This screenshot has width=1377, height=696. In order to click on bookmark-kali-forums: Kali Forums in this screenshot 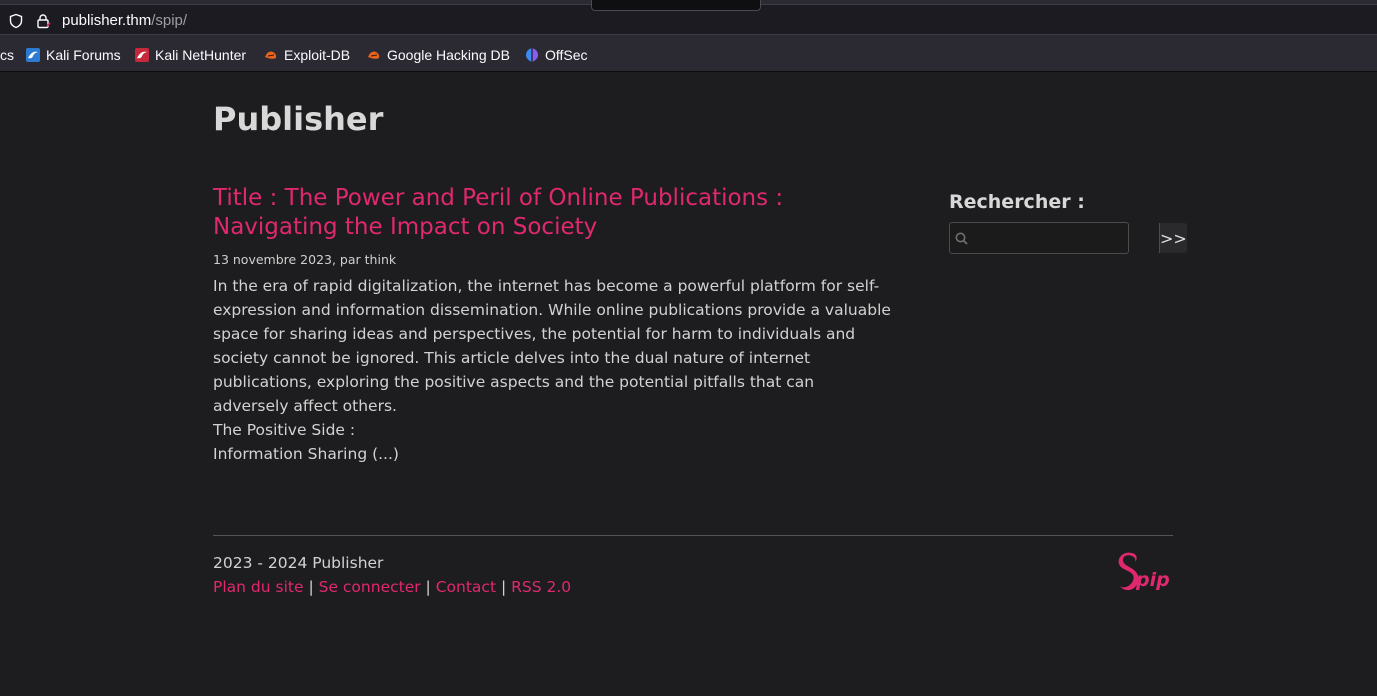, I will do `click(73, 55)`.